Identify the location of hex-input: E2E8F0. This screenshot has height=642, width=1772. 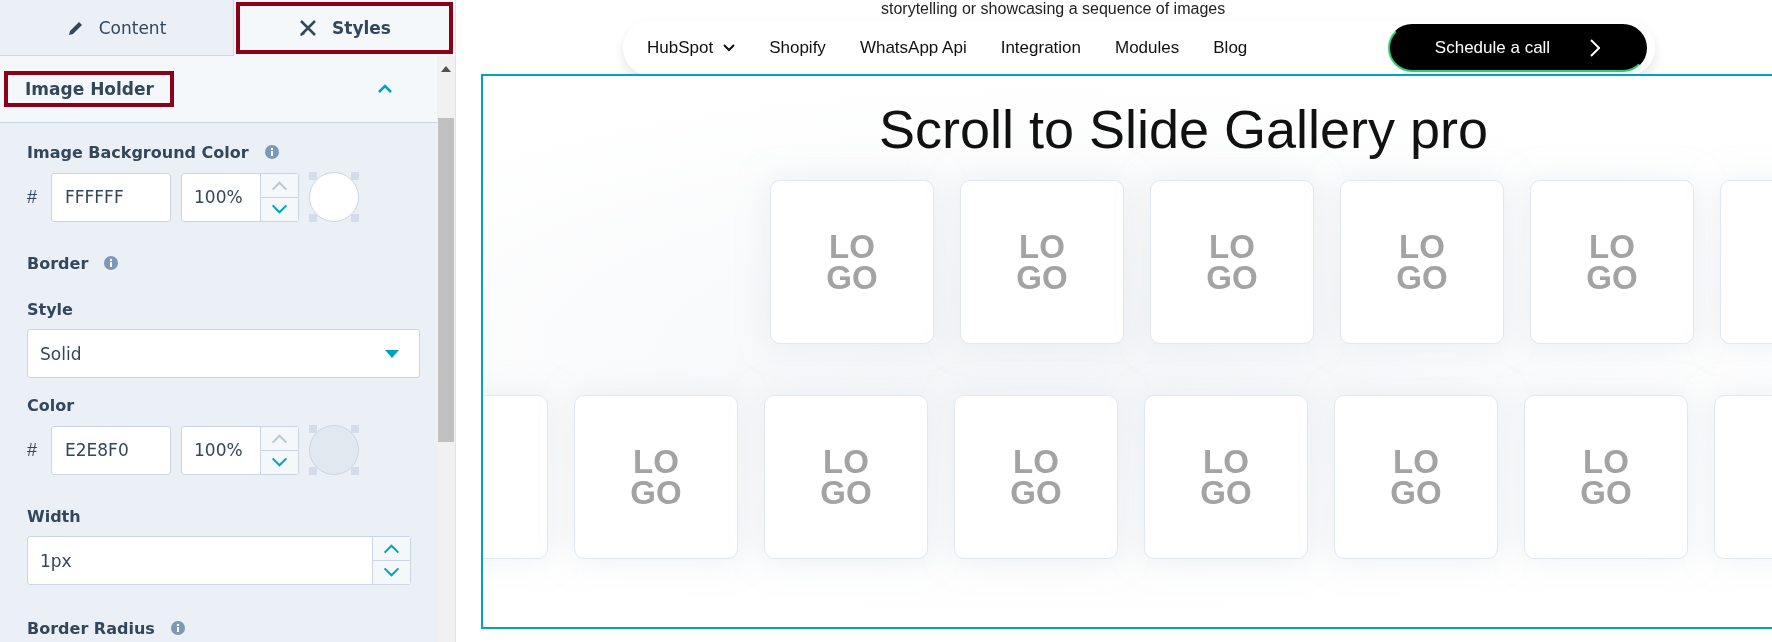
(111, 450).